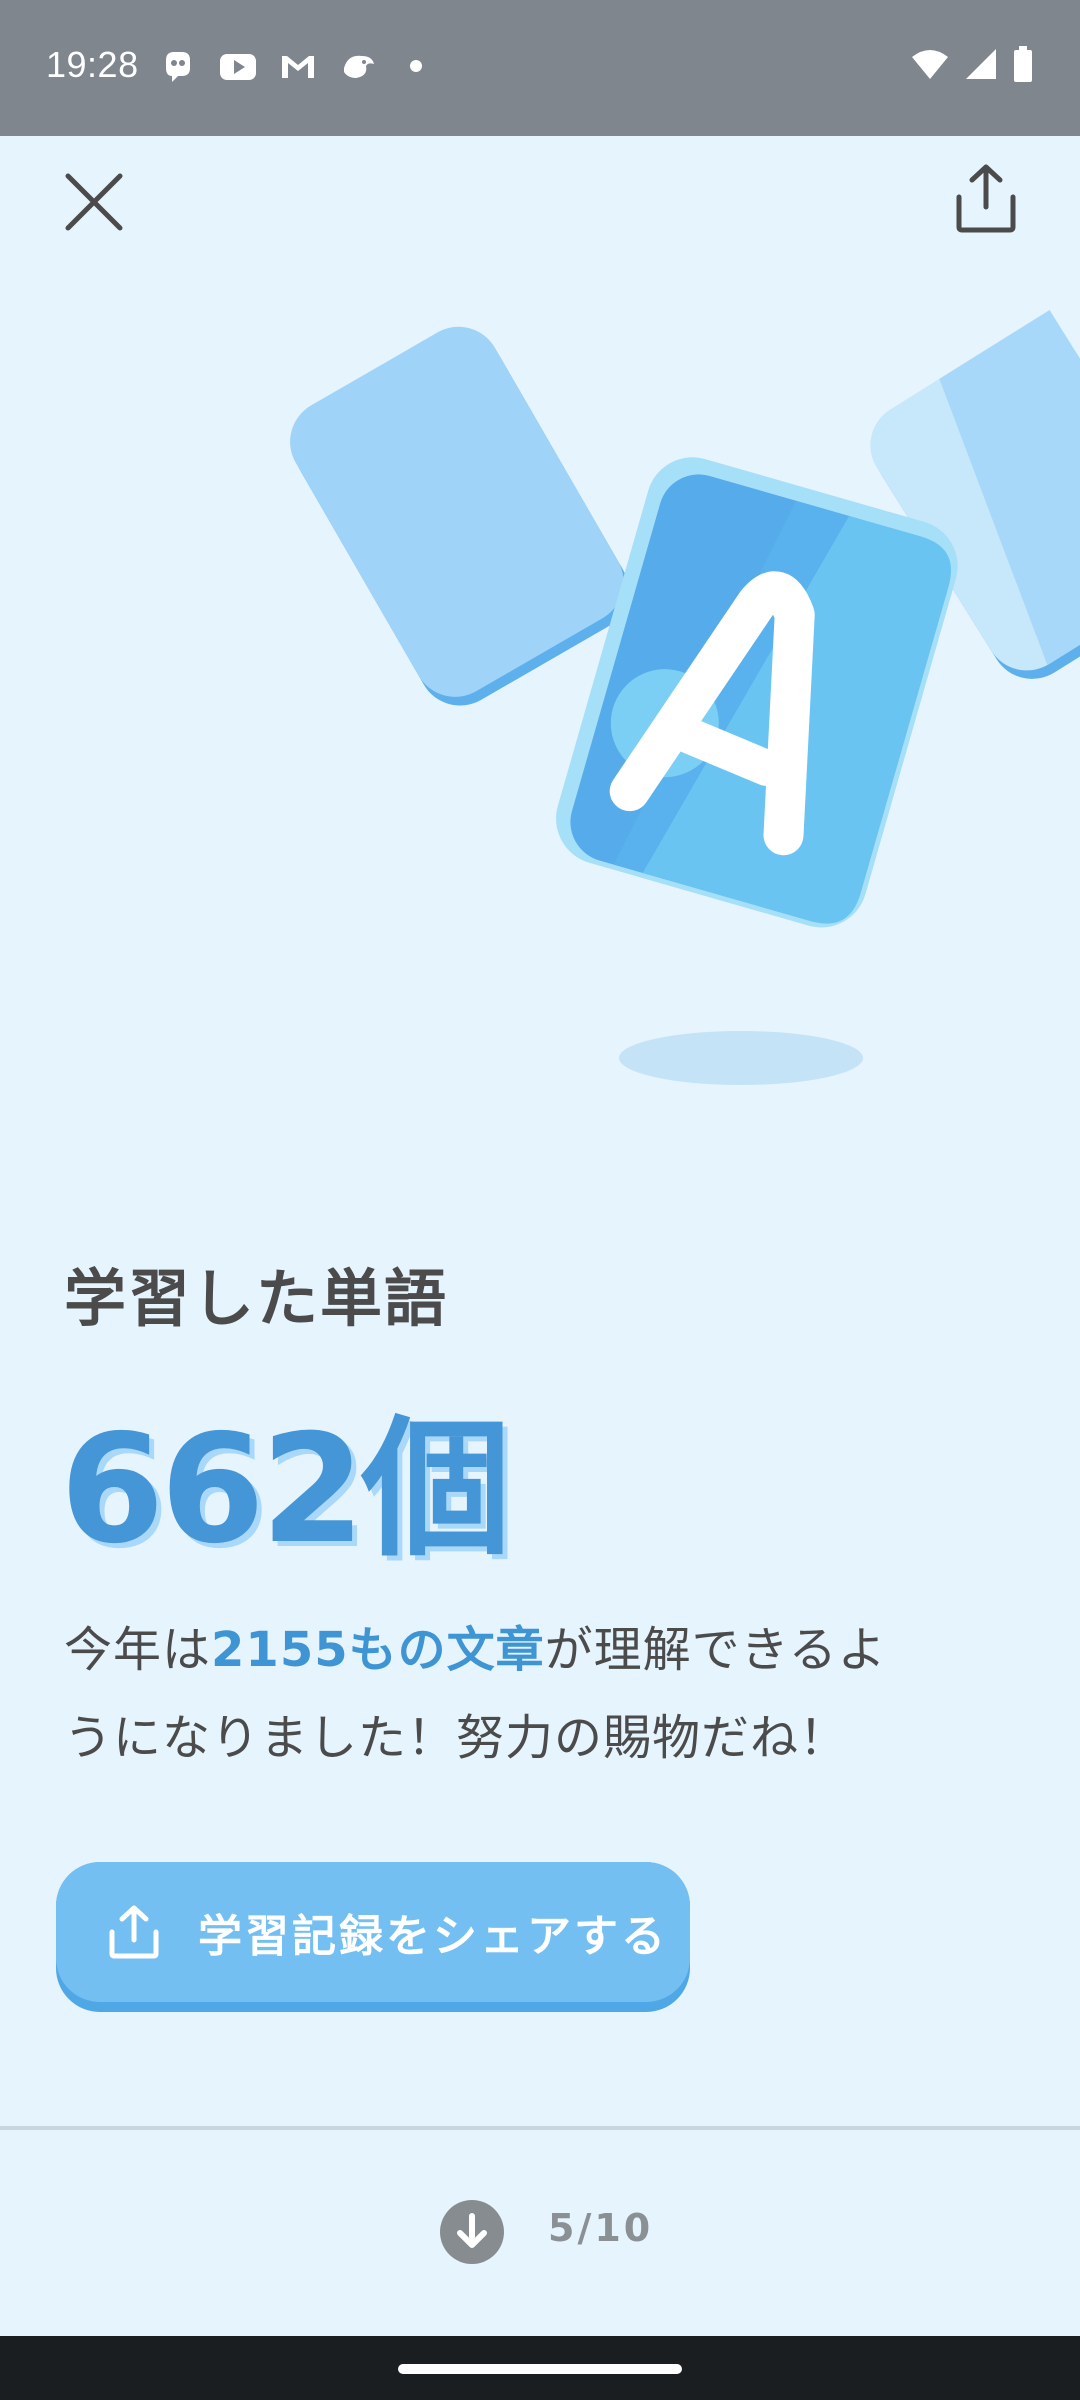  What do you see at coordinates (1023, 66) in the screenshot?
I see `battery-icon` at bounding box center [1023, 66].